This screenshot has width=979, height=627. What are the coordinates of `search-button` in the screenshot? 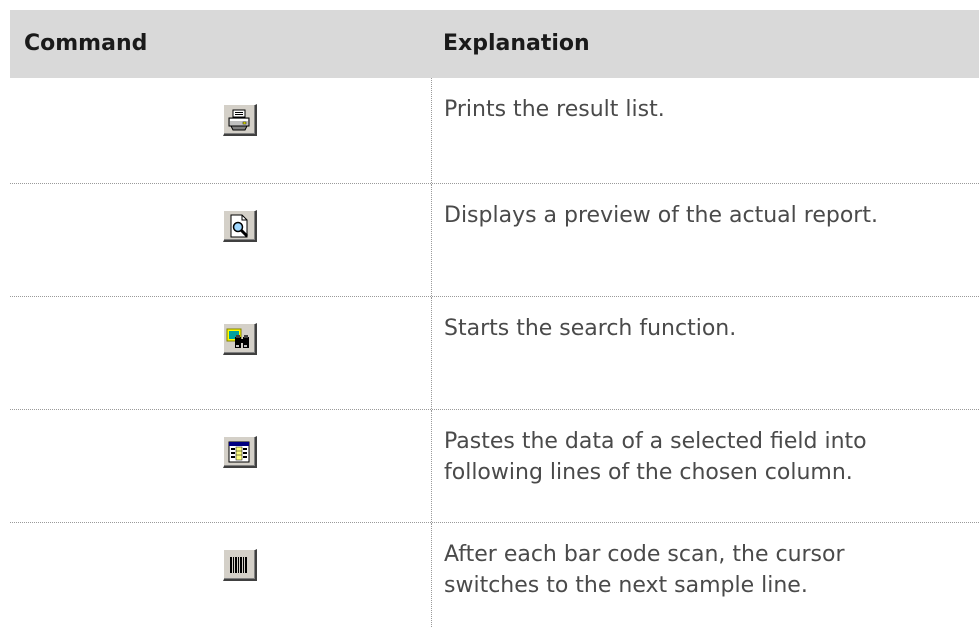 It's located at (239, 339).